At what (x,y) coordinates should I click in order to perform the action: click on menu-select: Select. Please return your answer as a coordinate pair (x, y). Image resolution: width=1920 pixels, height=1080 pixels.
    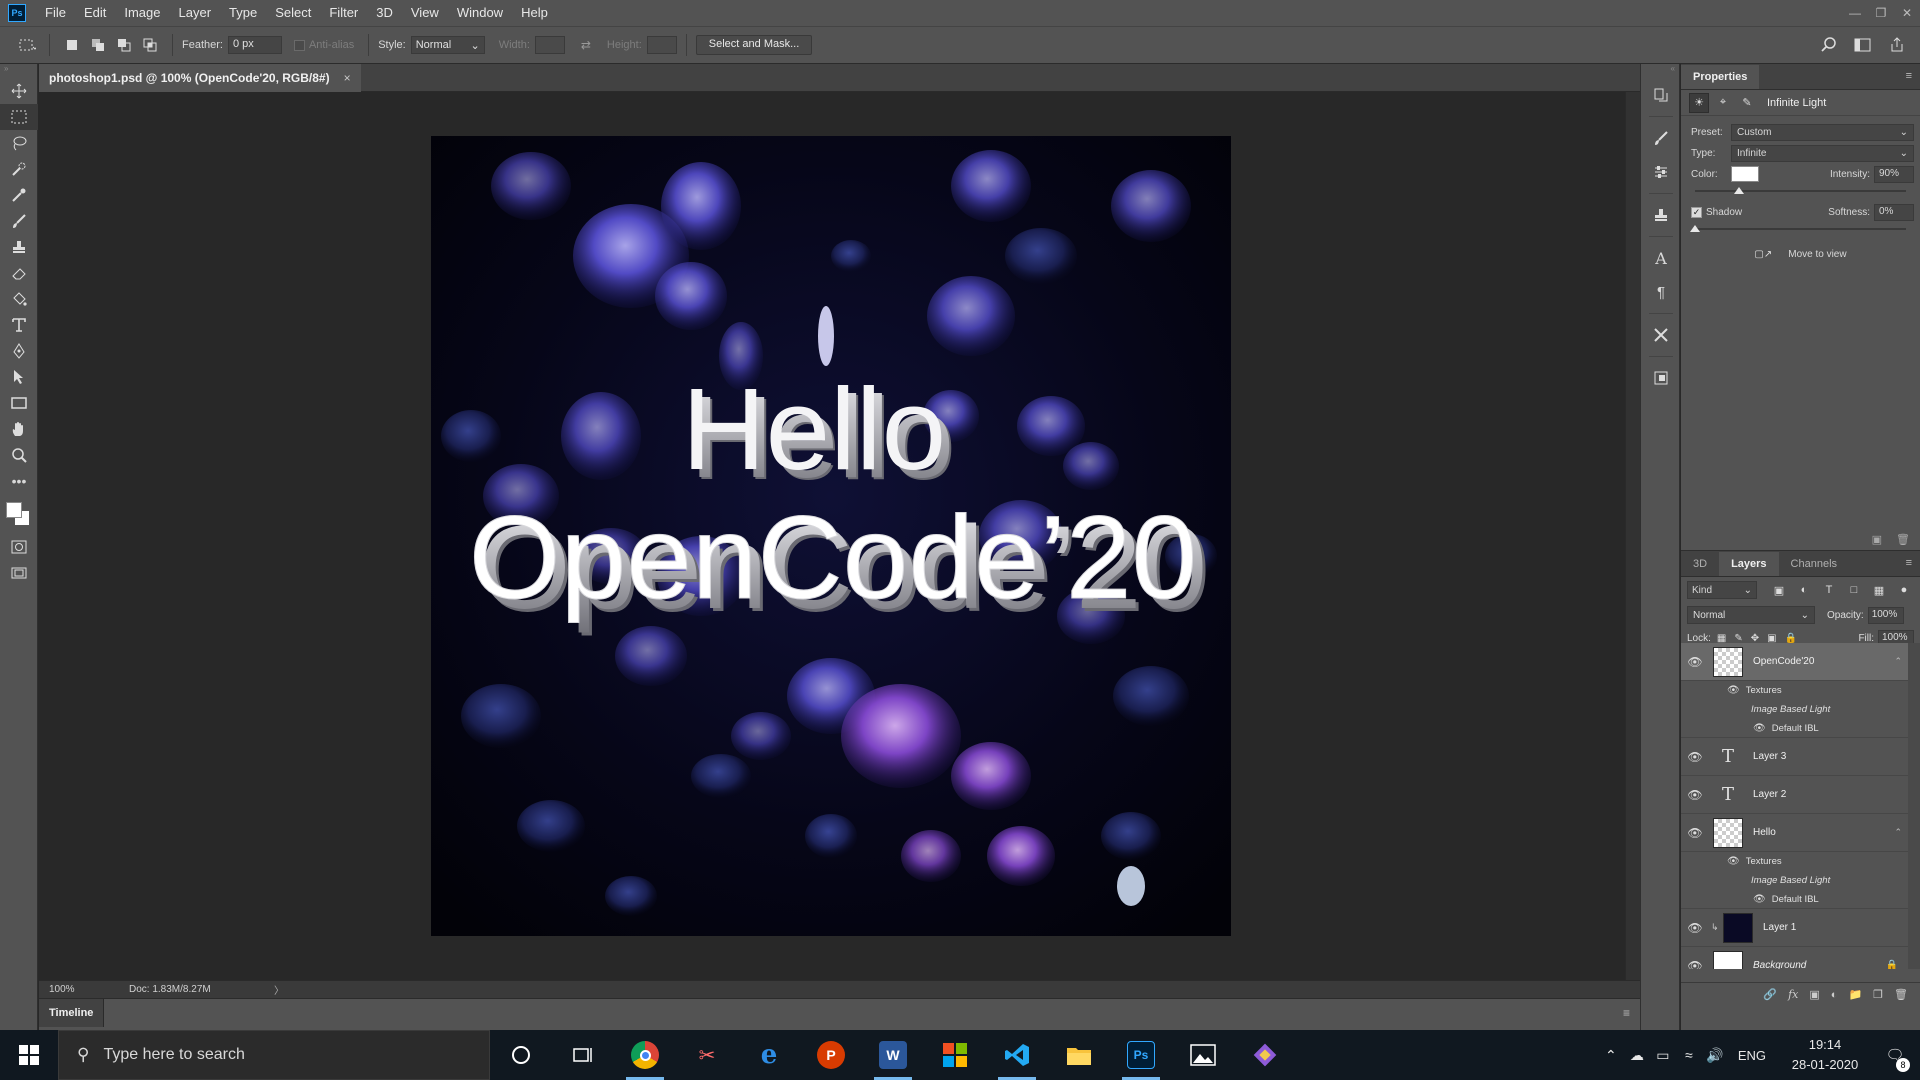
    Looking at the image, I should click on (293, 13).